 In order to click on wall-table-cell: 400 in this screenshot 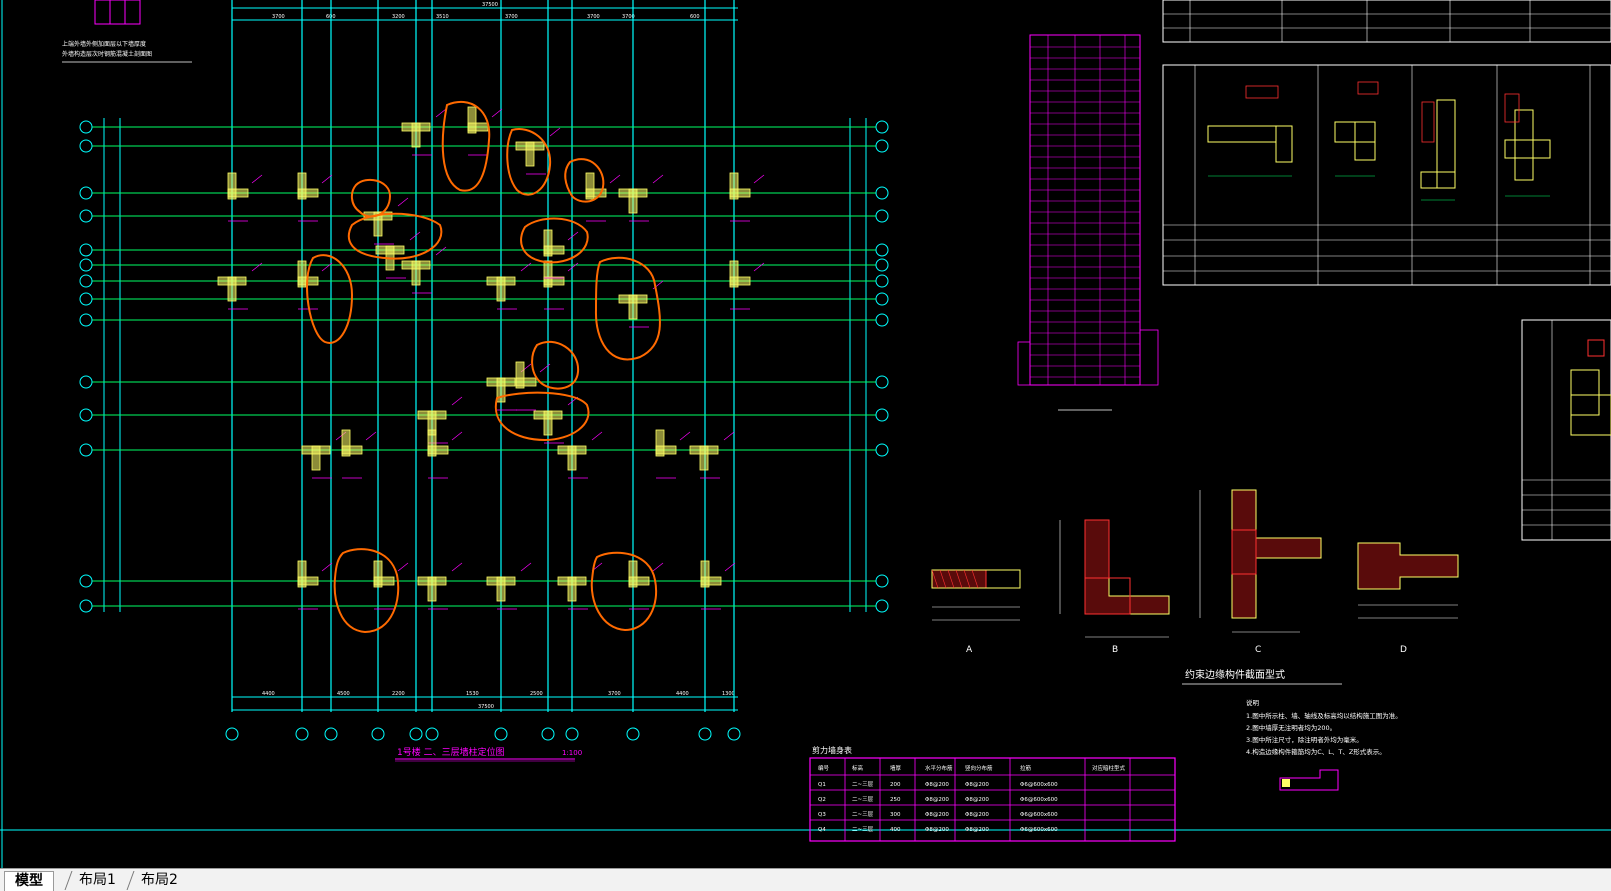, I will do `click(895, 830)`.